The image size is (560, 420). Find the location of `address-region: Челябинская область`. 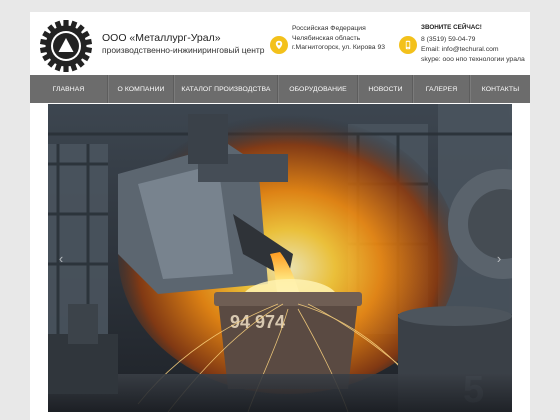

address-region: Челябинская область is located at coordinates (326, 38).